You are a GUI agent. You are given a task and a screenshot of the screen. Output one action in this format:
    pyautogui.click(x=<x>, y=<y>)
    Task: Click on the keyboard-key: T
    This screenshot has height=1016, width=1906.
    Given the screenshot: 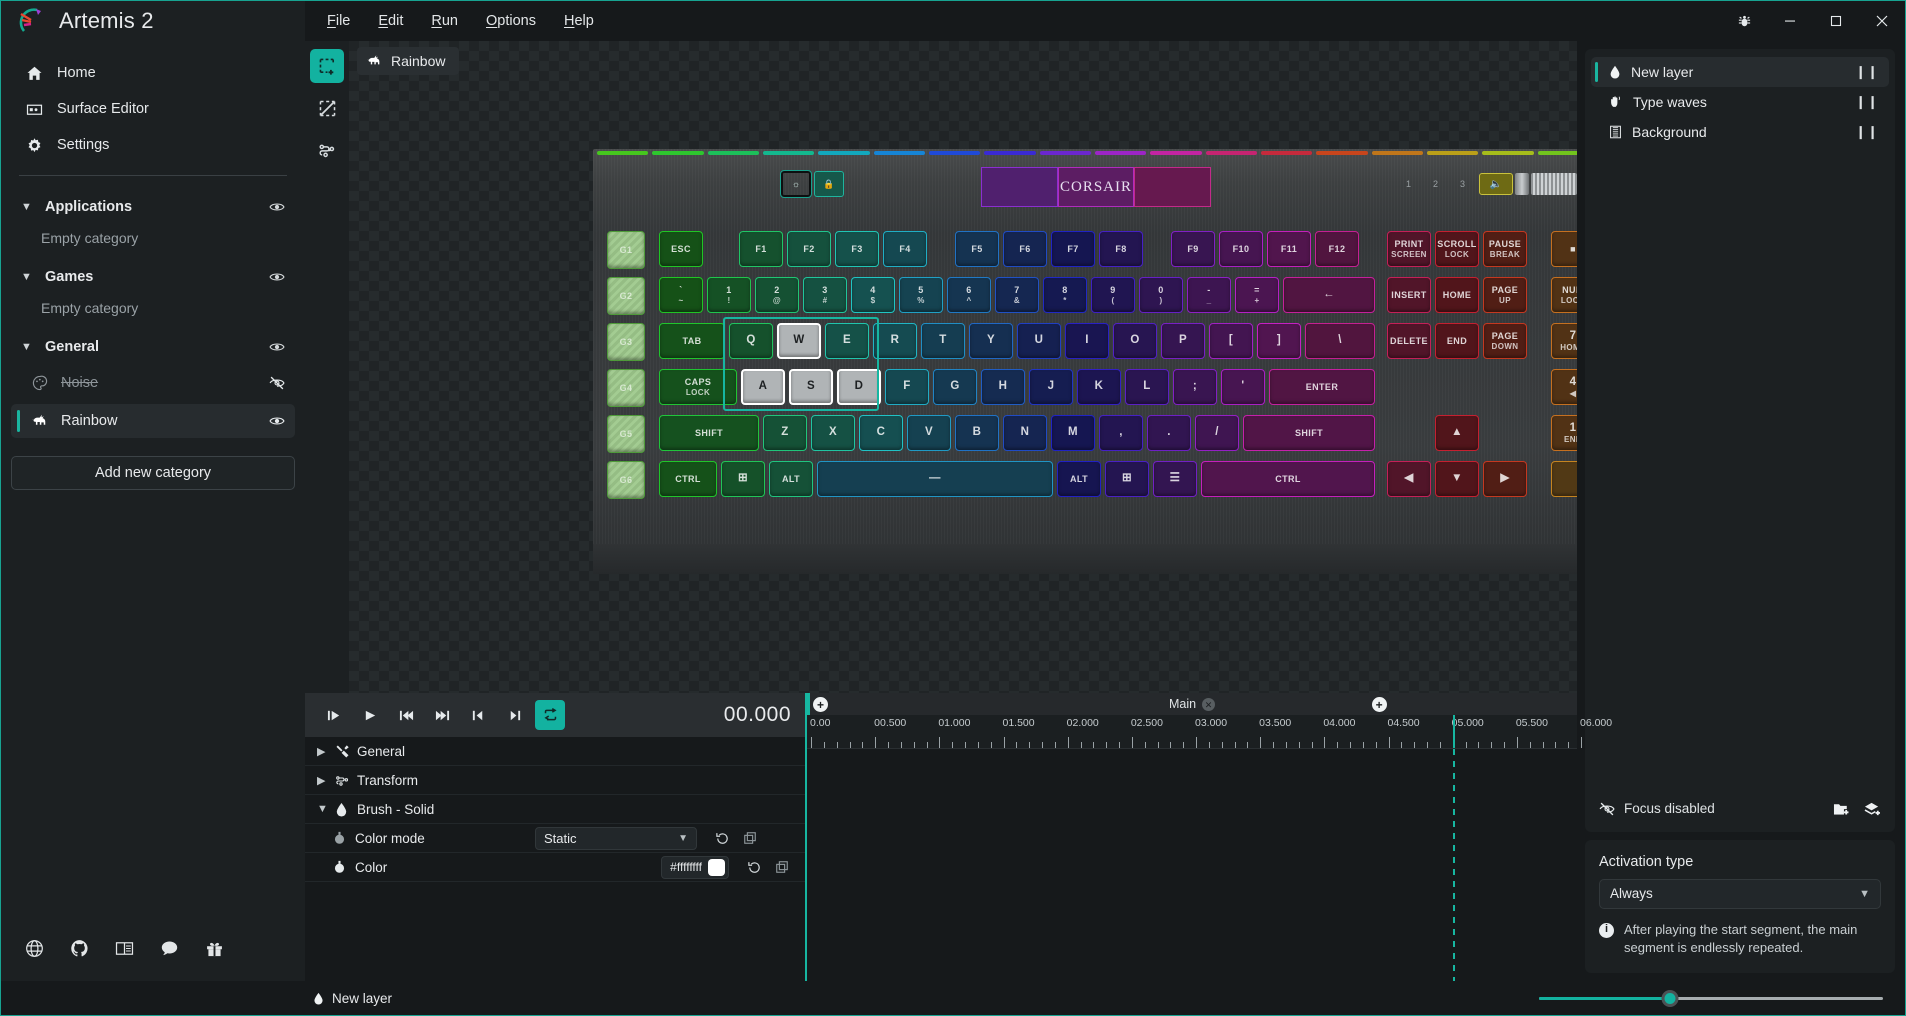 What is the action you would take?
    pyautogui.click(x=943, y=341)
    